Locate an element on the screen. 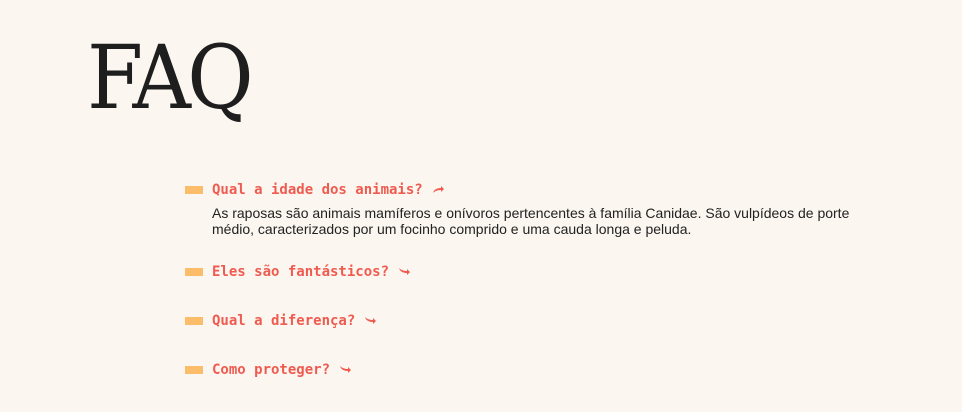 The height and width of the screenshot is (412, 962). faq-item: Como proteger? is located at coordinates (535, 370).